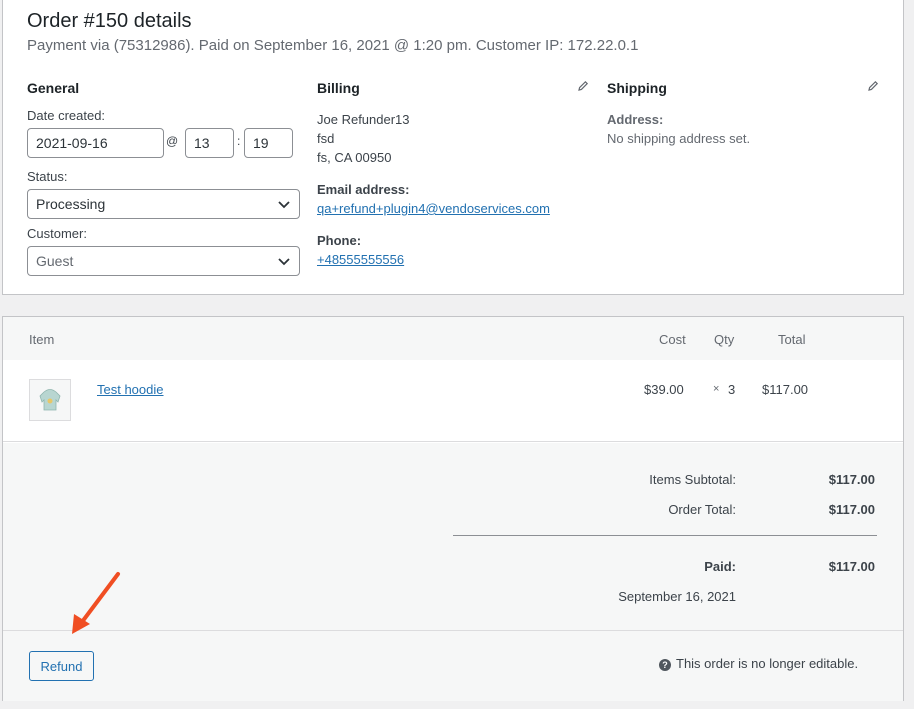 Image resolution: width=914 pixels, height=709 pixels. What do you see at coordinates (453, 338) in the screenshot?
I see `items-table-header: Item Cost Qty Total` at bounding box center [453, 338].